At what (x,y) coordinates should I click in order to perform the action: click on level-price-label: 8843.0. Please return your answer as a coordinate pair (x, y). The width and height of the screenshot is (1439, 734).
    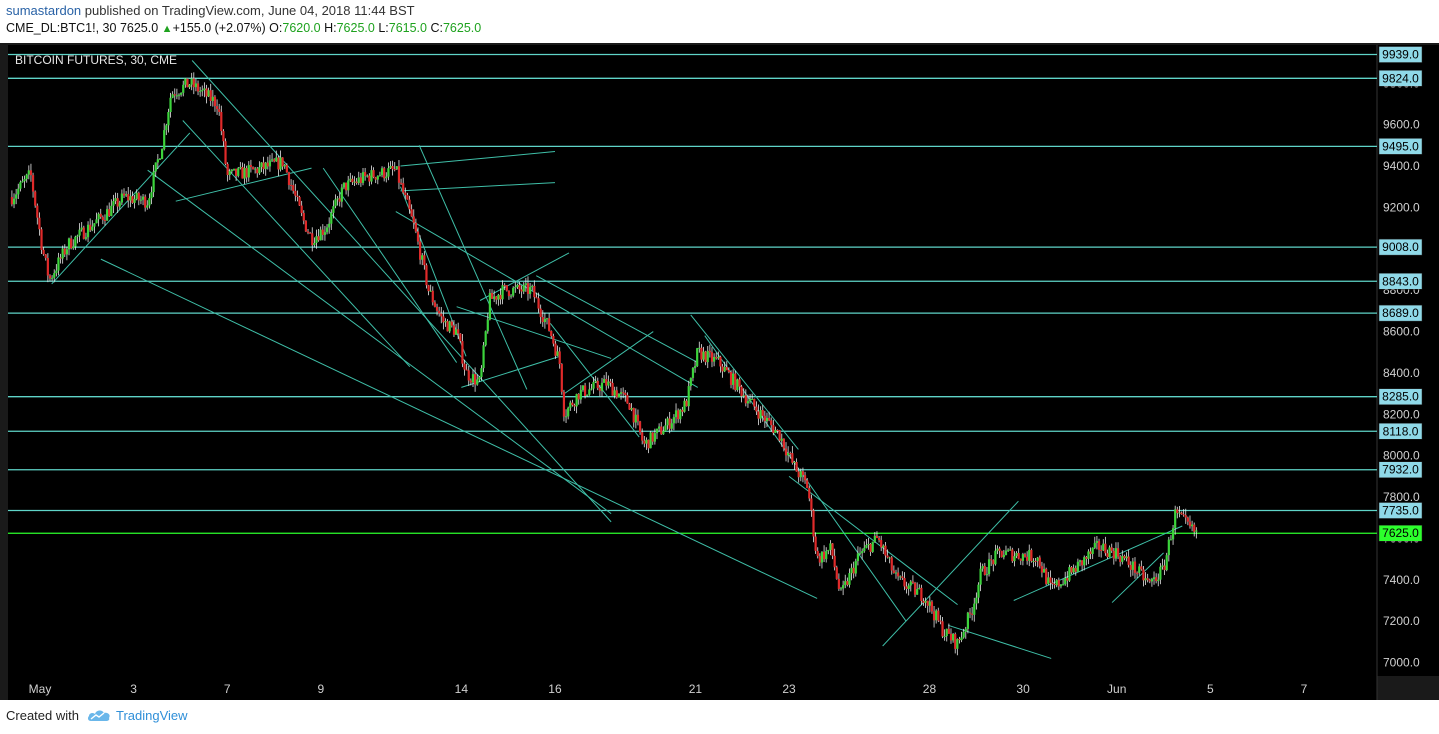
    Looking at the image, I should click on (1400, 281).